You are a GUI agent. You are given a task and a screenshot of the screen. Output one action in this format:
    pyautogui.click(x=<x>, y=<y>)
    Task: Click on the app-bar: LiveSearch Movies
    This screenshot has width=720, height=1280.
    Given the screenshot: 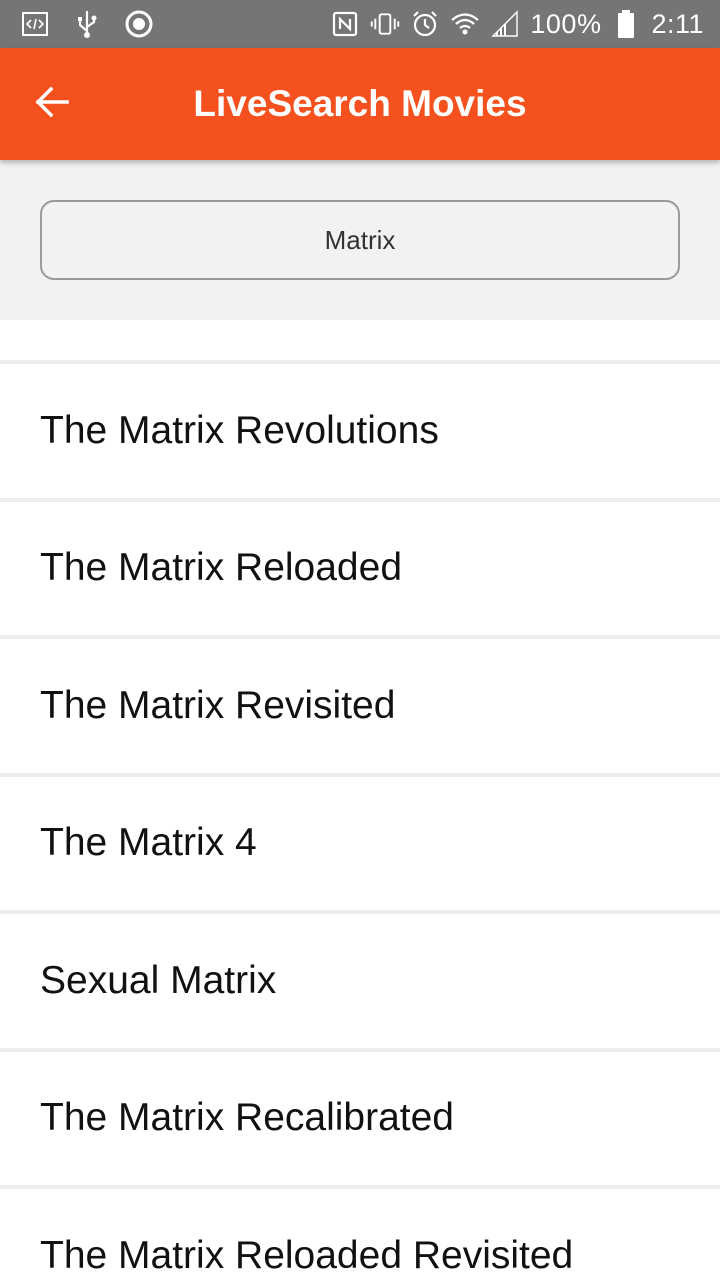 What is the action you would take?
    pyautogui.click(x=360, y=104)
    